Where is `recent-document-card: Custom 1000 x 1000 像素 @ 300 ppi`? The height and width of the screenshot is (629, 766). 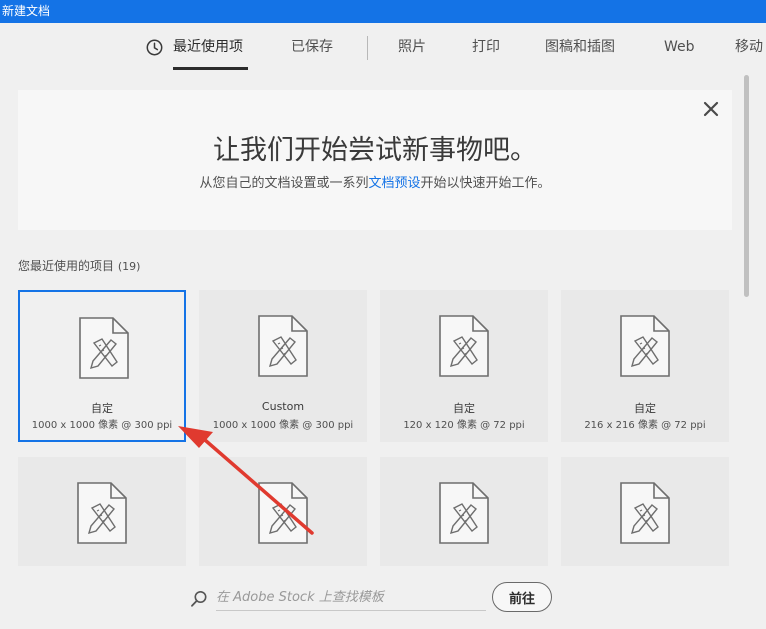 recent-document-card: Custom 1000 x 1000 像素 @ 300 ppi is located at coordinates (283, 366).